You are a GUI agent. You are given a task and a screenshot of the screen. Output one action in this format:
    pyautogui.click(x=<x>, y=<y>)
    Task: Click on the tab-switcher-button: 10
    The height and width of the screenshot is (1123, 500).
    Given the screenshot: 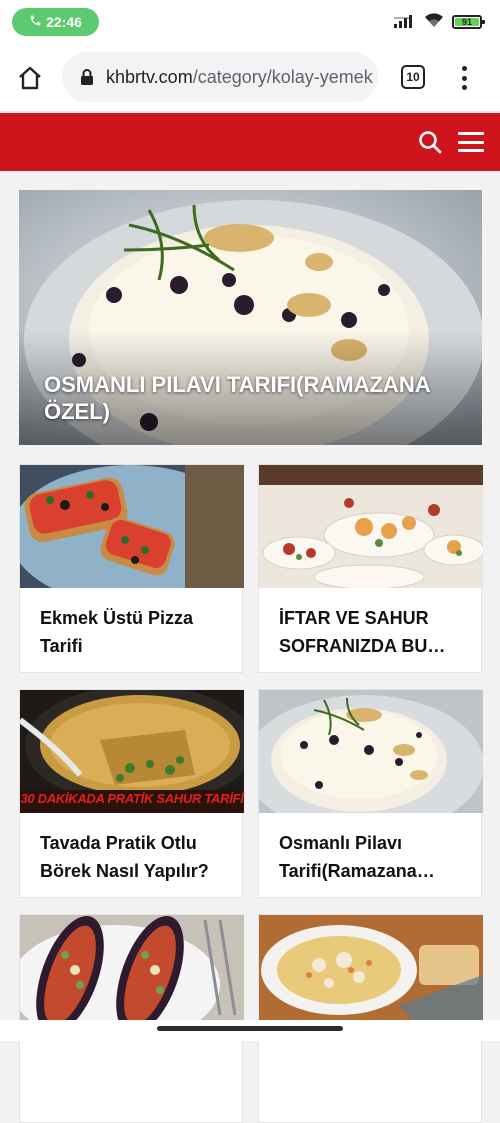 What is the action you would take?
    pyautogui.click(x=413, y=77)
    